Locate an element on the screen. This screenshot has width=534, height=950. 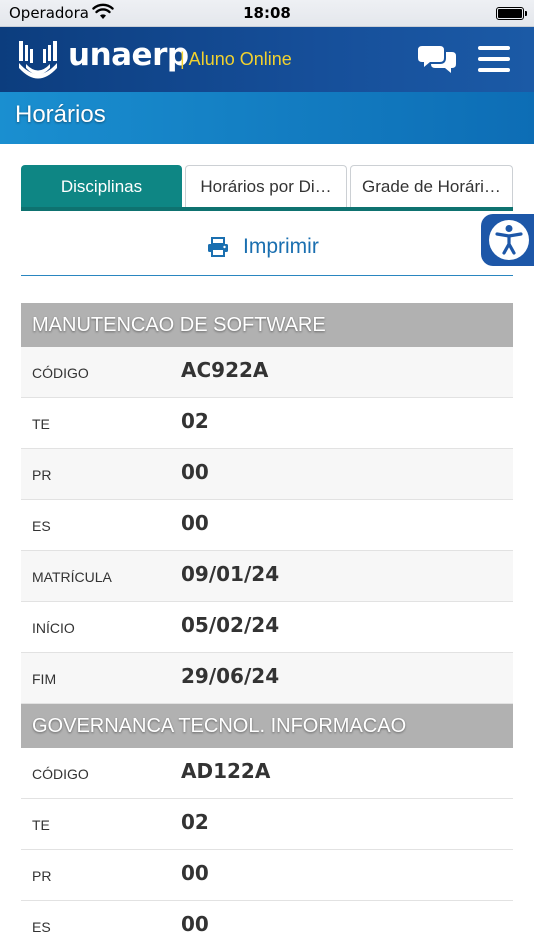
table-row: MATRÍCULA 09/01/24 is located at coordinates (267, 576).